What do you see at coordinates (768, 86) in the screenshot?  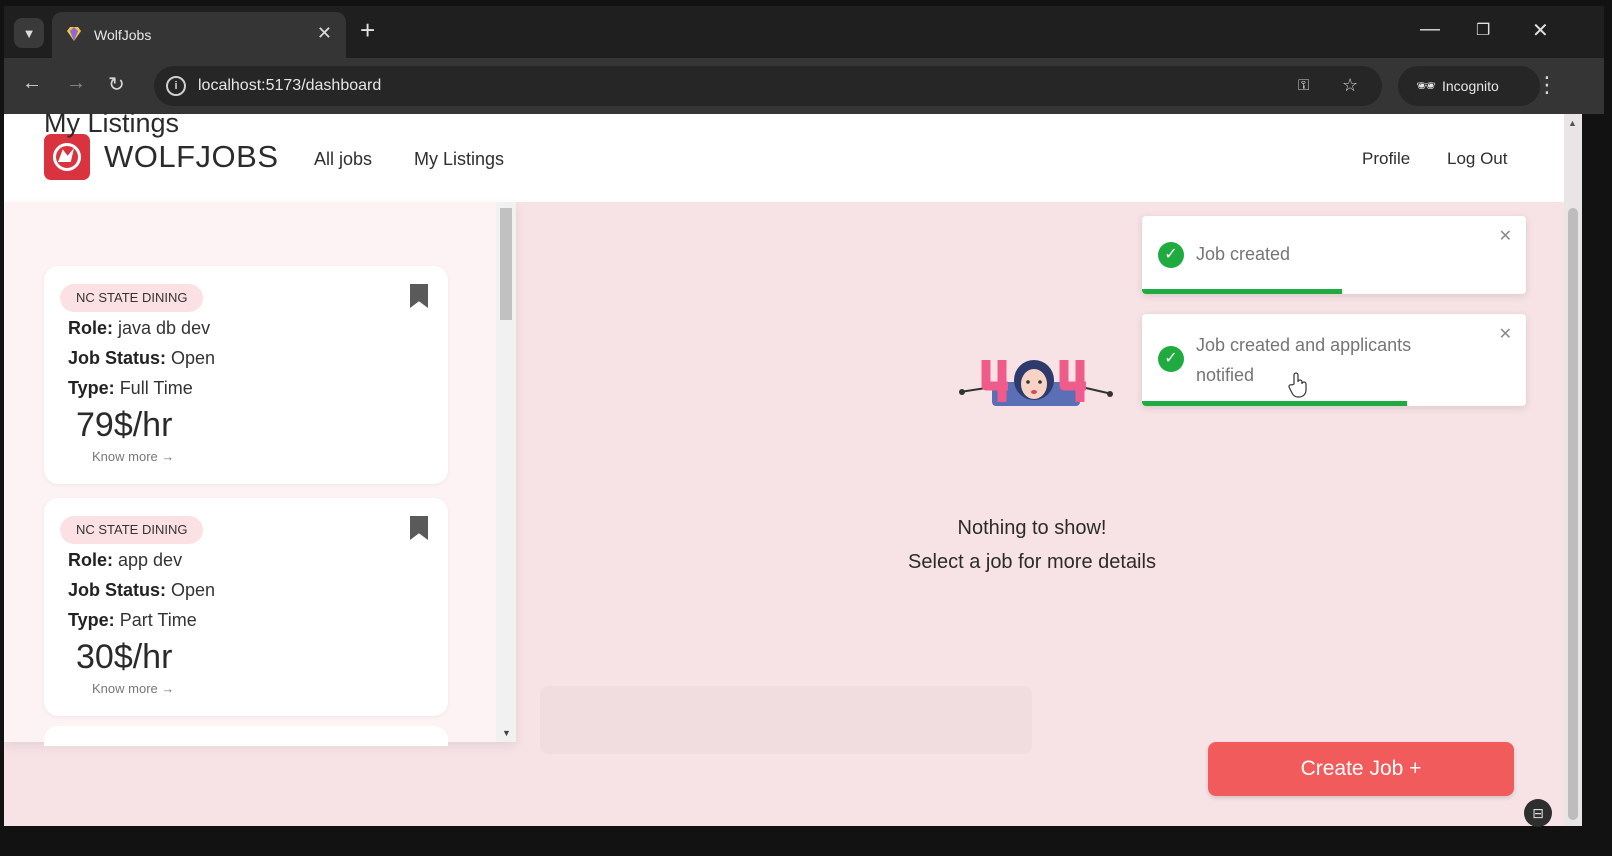 I see `address-bar: i localhost:5173/dashboard ⚿ ☆` at bounding box center [768, 86].